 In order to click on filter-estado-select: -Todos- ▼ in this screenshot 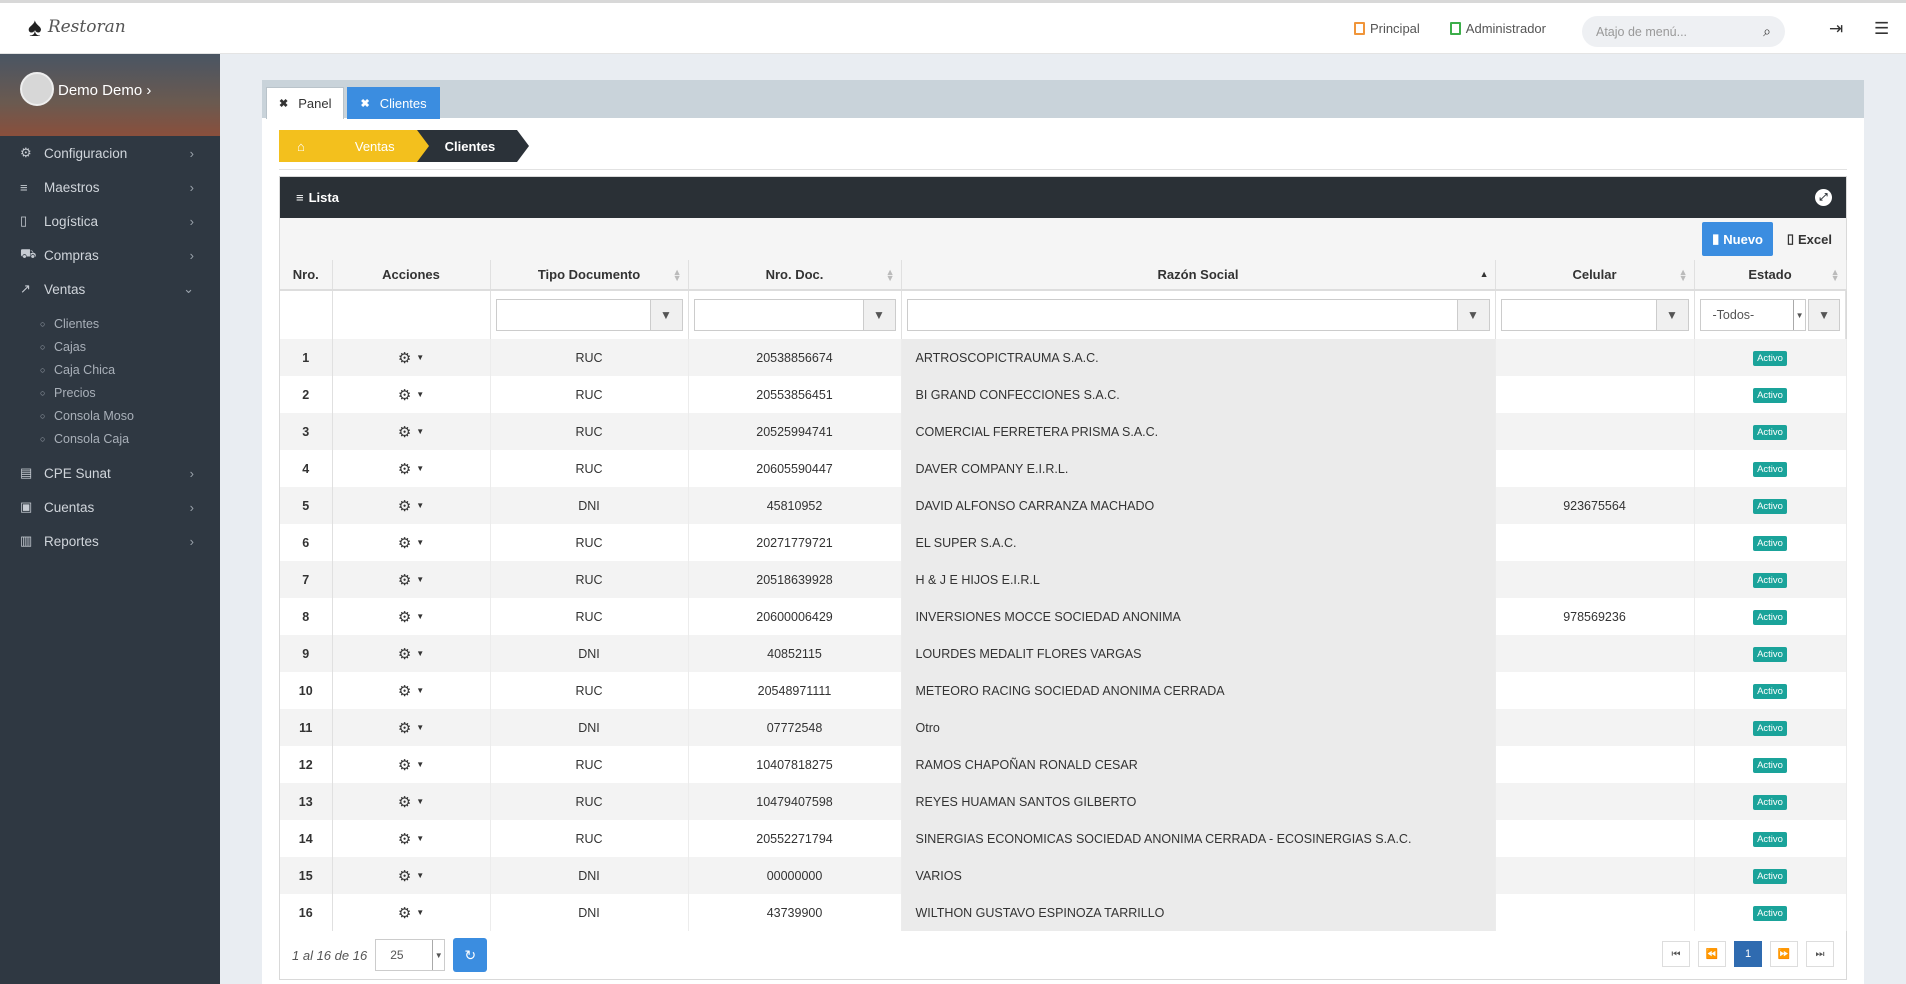, I will do `click(1753, 315)`.